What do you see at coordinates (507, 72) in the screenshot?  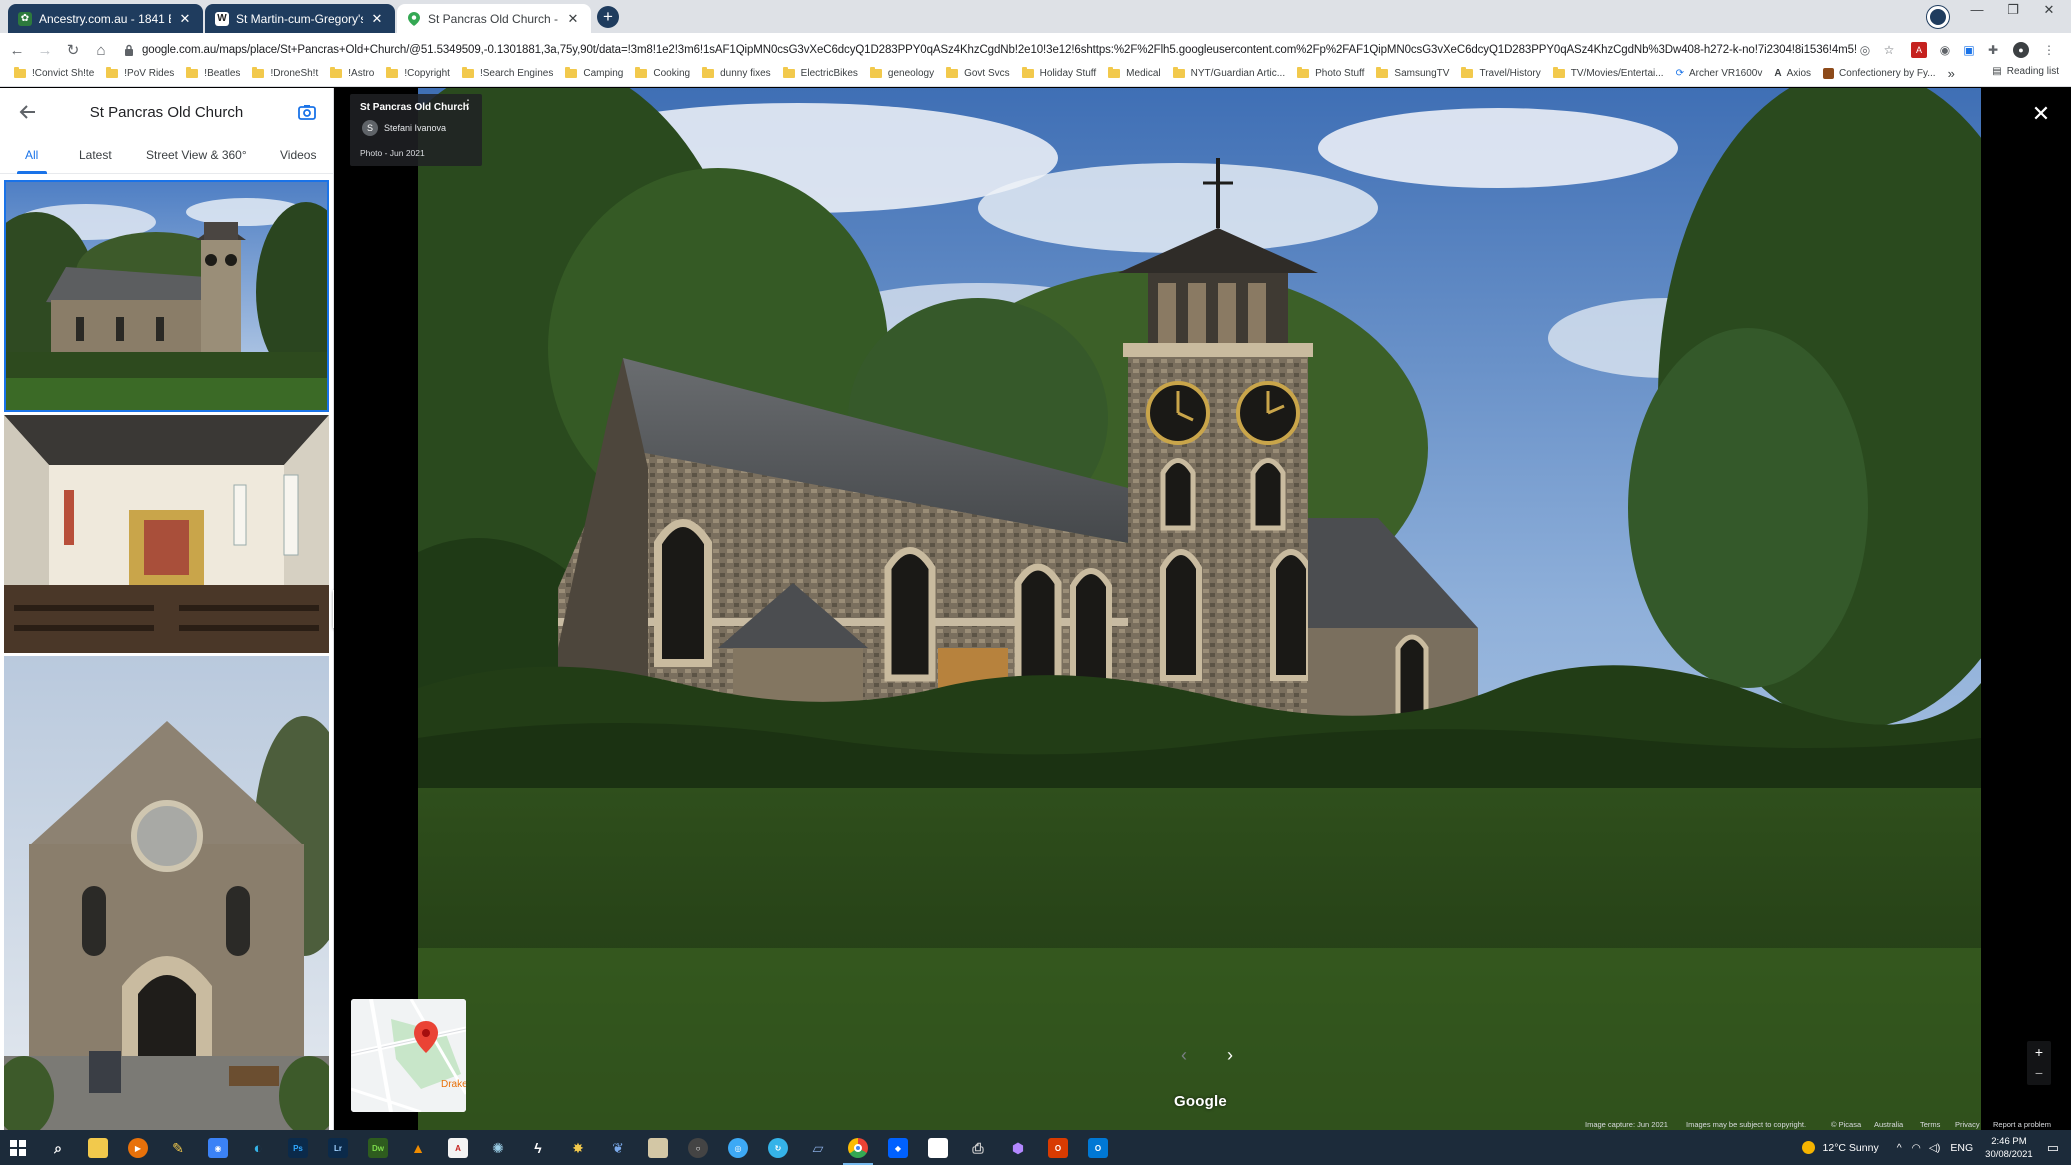 I see `bookmark-folder: !Search Engines` at bounding box center [507, 72].